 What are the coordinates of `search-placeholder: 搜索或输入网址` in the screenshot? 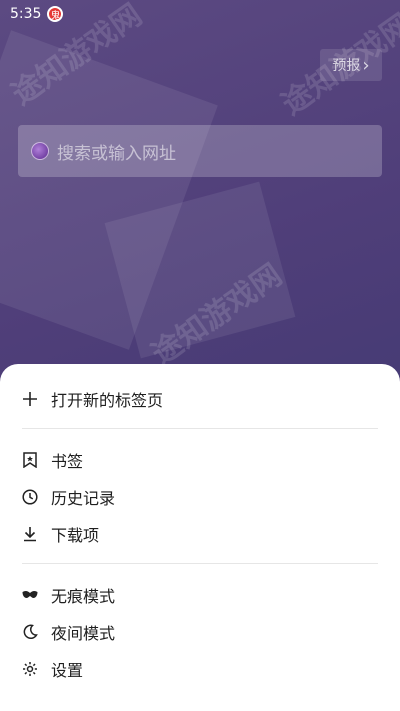 It's located at (116, 153).